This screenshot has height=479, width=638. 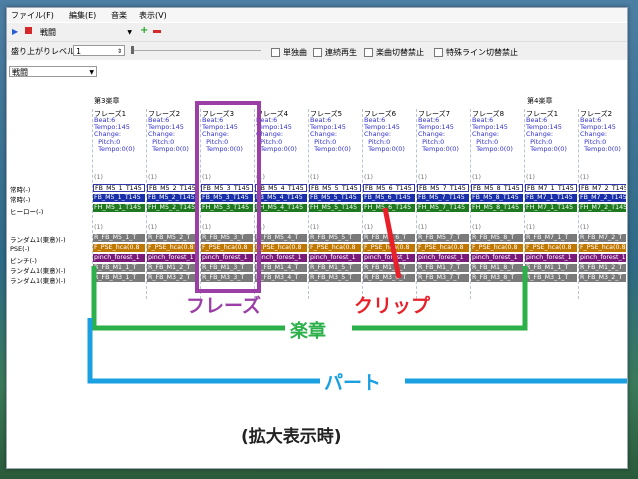 What do you see at coordinates (308, 331) in the screenshot?
I see `movement-annotation: 楽章` at bounding box center [308, 331].